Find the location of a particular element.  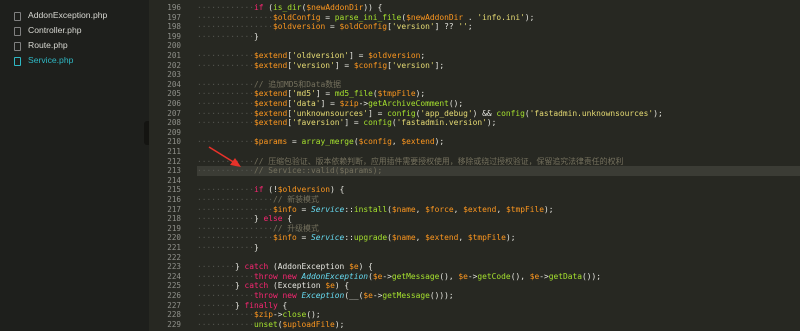

code-token: 'md5' is located at coordinates (304, 94).